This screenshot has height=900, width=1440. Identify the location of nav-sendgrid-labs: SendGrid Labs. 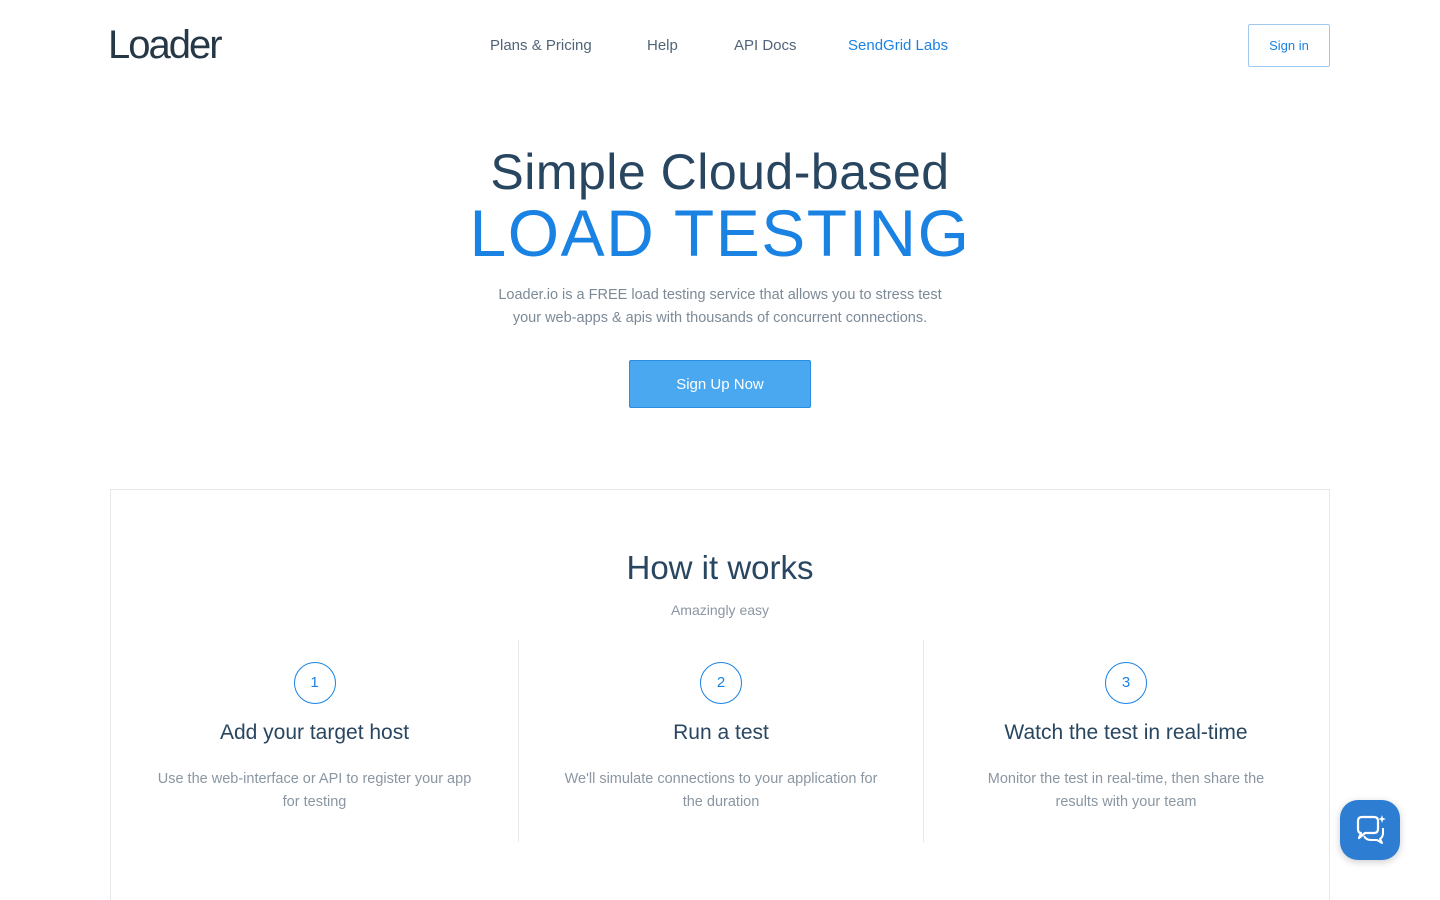
(898, 46).